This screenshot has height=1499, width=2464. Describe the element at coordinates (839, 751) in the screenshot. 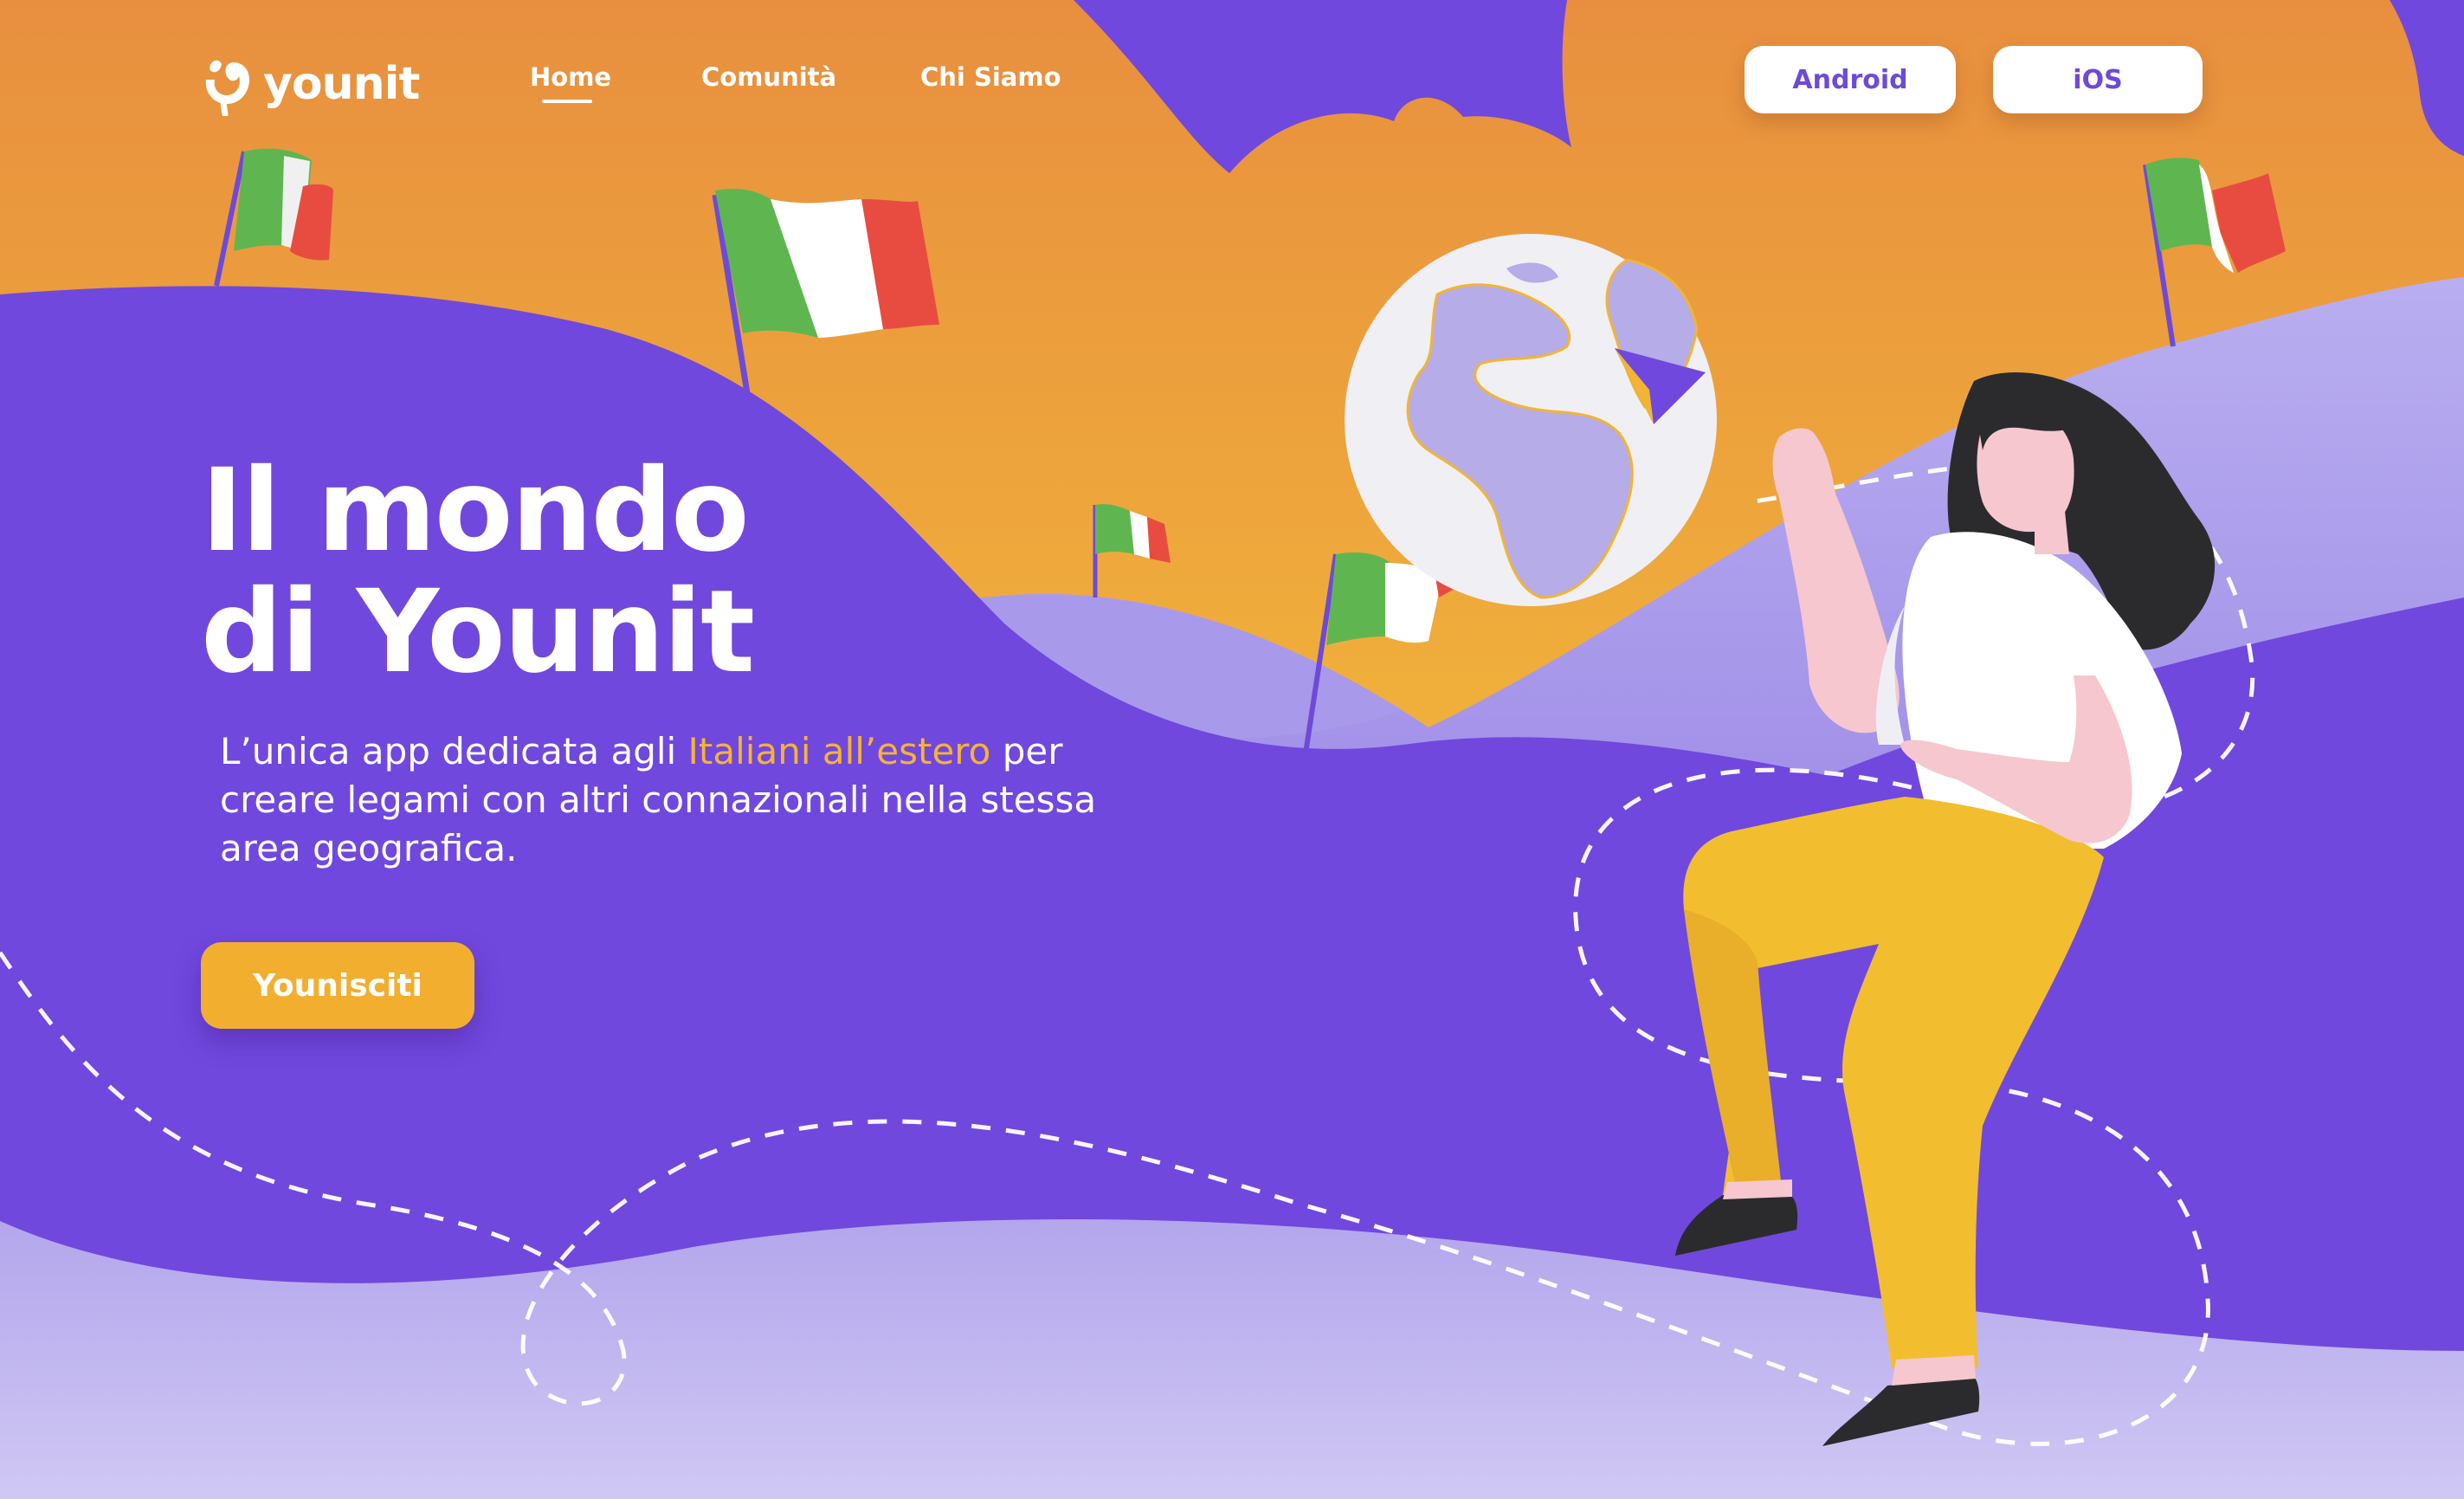

I see `subtitle-highlight: Italiani all’estero` at that location.